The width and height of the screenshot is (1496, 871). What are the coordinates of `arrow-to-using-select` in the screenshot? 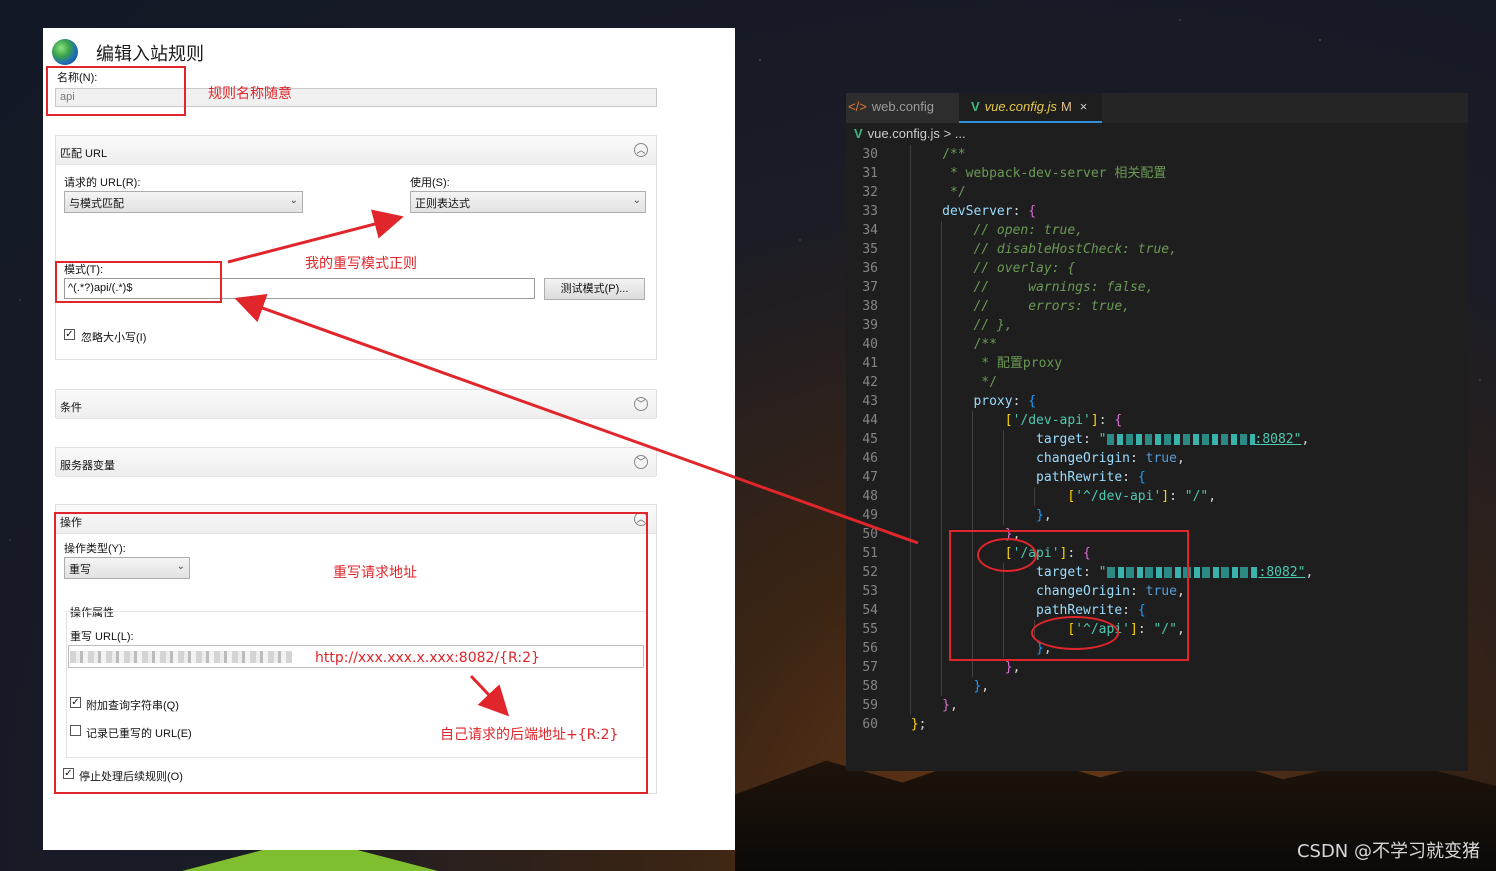 It's located at (315, 236).